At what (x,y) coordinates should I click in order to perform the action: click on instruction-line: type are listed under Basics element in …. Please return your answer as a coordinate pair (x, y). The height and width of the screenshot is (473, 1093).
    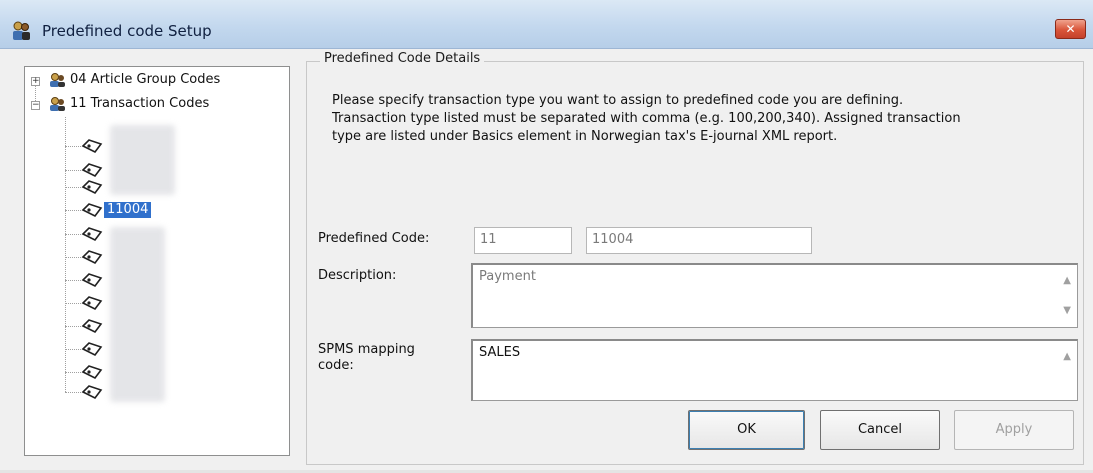
    Looking at the image, I should click on (585, 136).